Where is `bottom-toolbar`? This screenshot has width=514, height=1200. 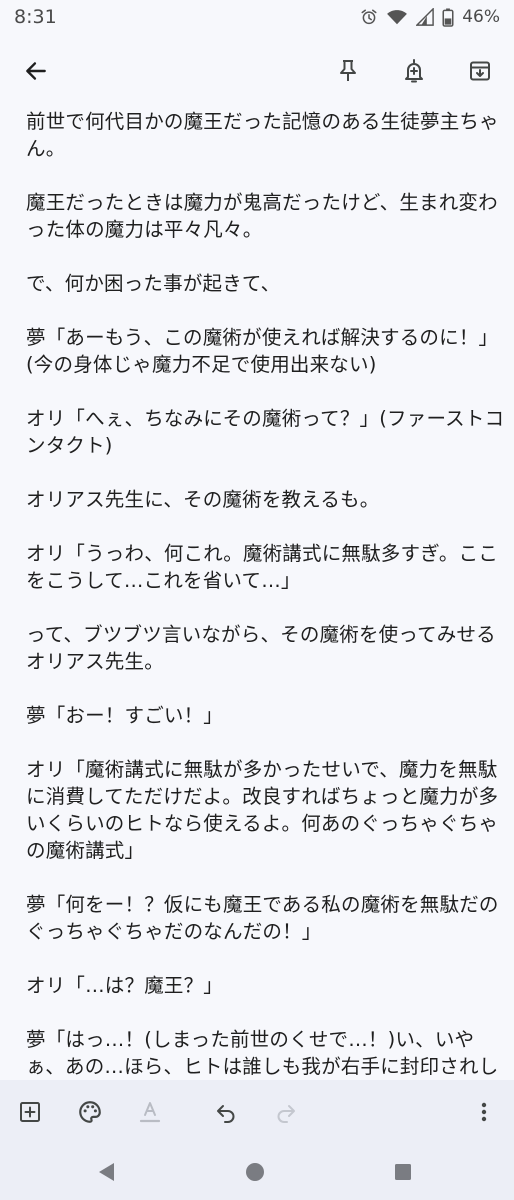
bottom-toolbar is located at coordinates (257, 1112).